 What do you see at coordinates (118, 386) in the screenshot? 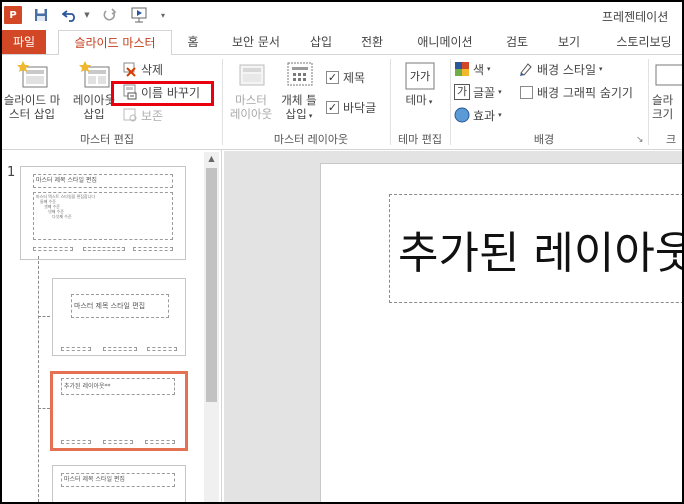
I see `thumbnail-title-placeholder: 추가된 레이아웃**` at bounding box center [118, 386].